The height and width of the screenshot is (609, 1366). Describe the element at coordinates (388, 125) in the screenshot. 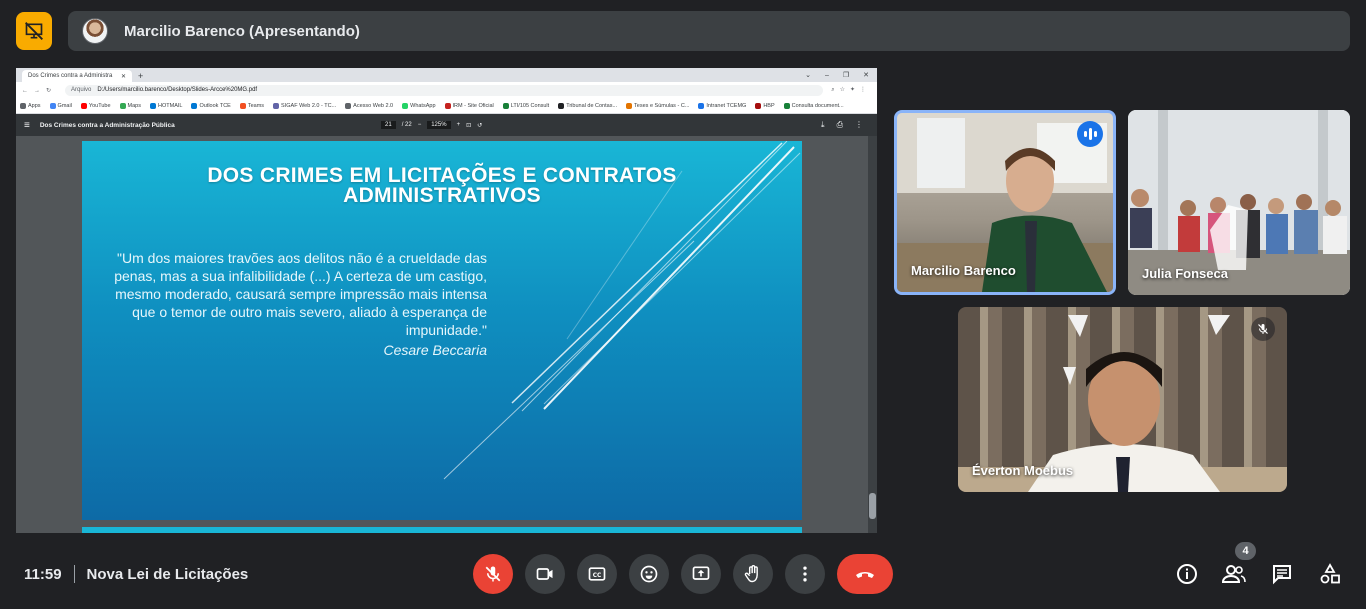

I see `page-number-input: 21` at that location.